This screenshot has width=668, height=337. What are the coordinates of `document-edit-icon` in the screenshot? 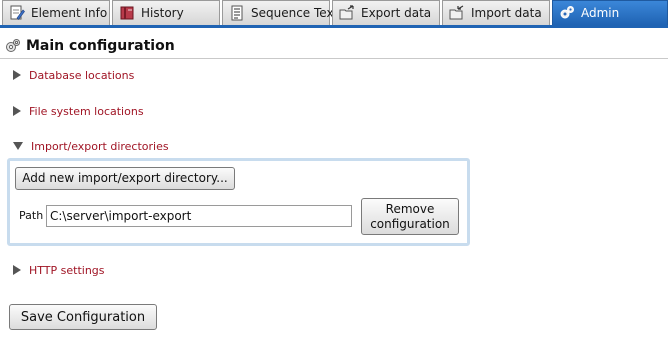 It's located at (17, 12).